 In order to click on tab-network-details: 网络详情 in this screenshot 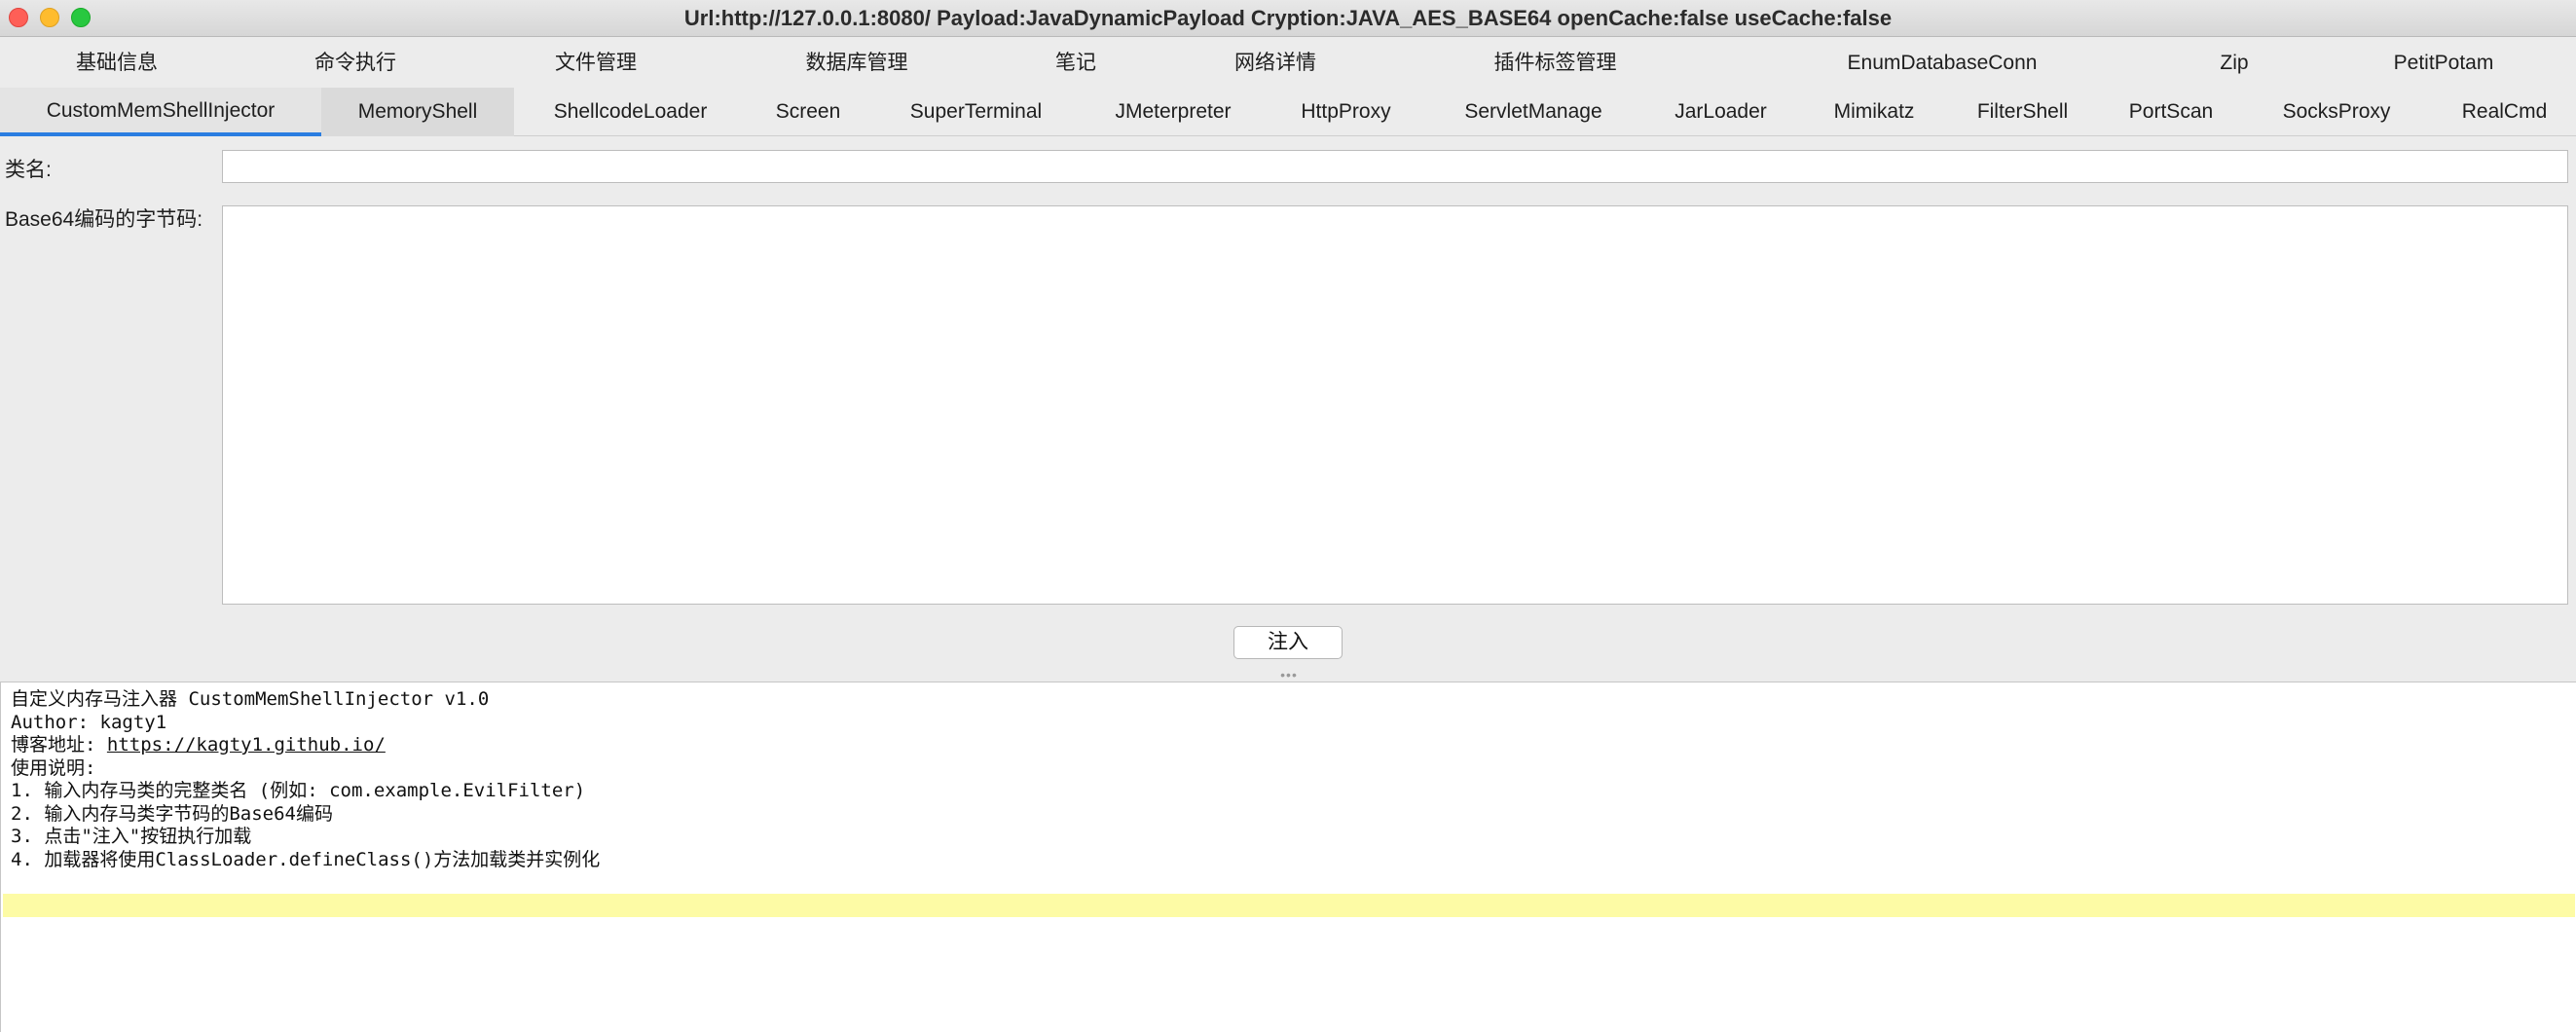, I will do `click(1275, 64)`.